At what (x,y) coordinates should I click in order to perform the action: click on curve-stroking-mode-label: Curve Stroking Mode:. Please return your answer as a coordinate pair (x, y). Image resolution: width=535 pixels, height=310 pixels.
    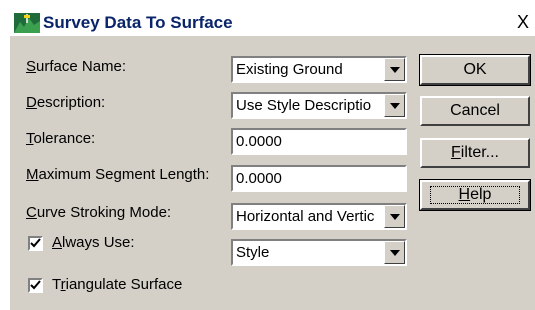
    Looking at the image, I should click on (99, 212).